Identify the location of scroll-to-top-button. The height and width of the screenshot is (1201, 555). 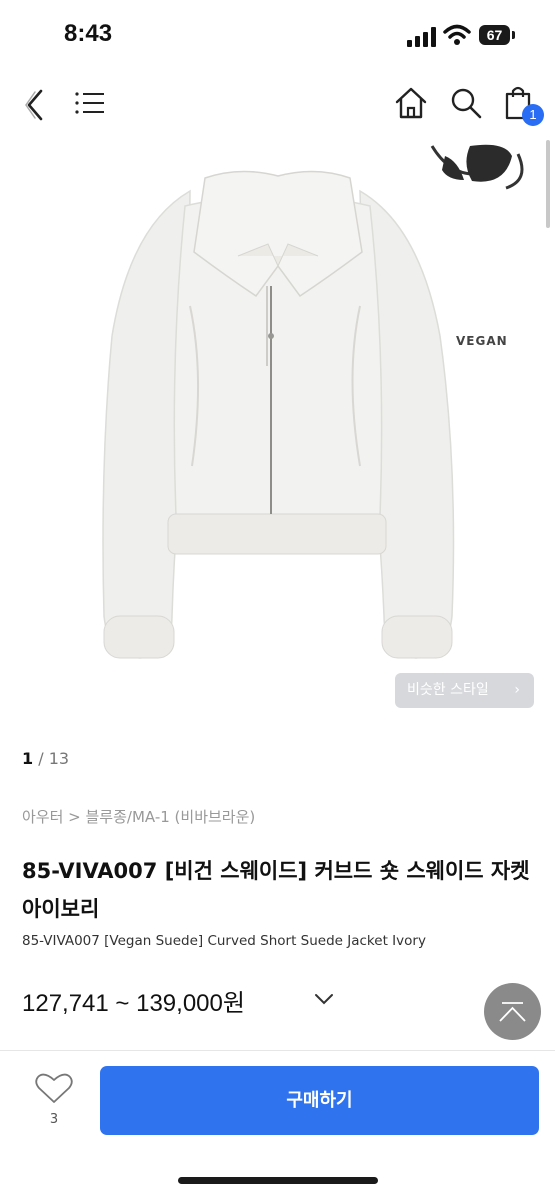
(512, 1011).